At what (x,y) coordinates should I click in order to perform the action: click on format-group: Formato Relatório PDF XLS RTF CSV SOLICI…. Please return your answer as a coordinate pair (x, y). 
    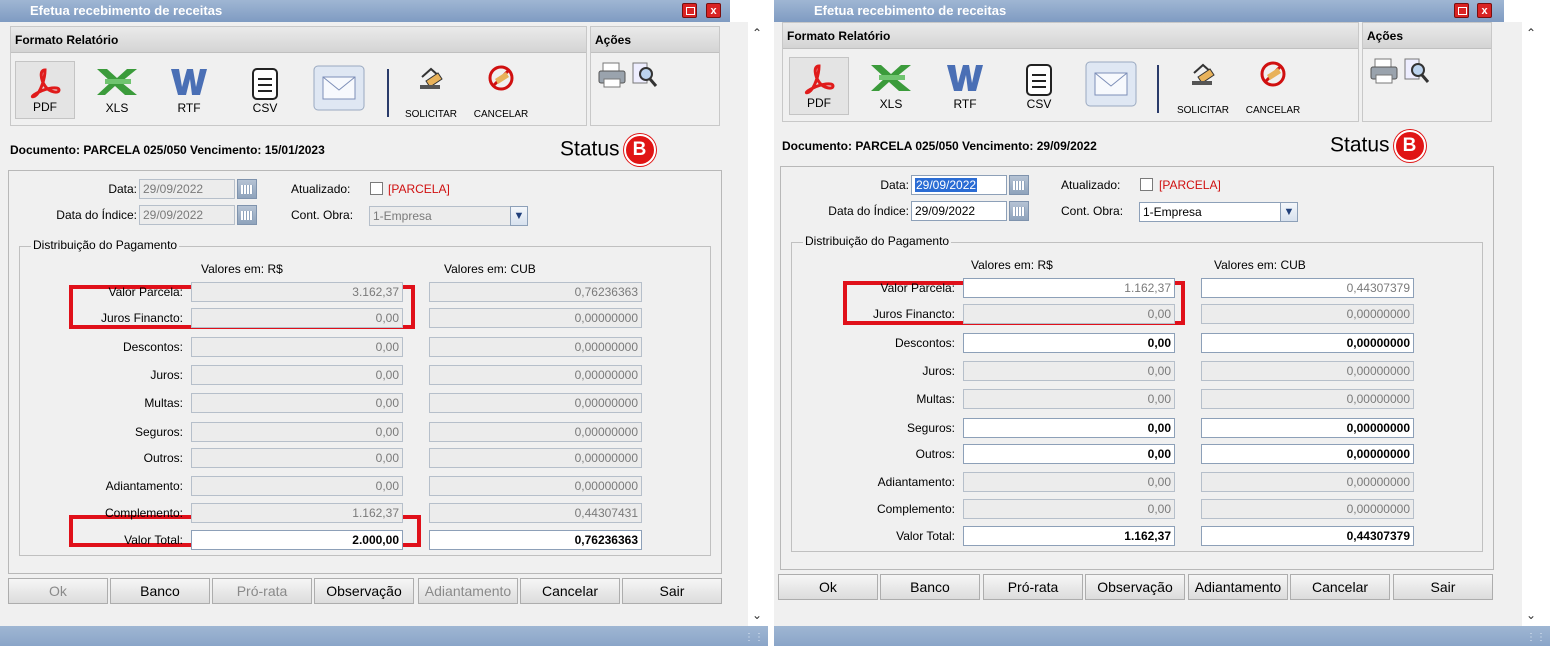
    Looking at the image, I should click on (1070, 72).